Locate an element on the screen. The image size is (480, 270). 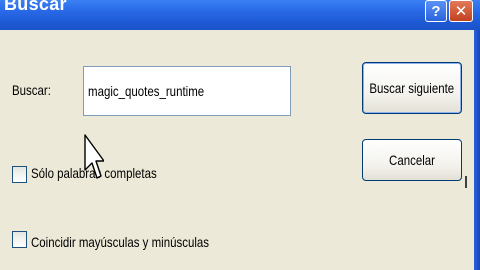
match-case-checkbox is located at coordinates (19, 239).